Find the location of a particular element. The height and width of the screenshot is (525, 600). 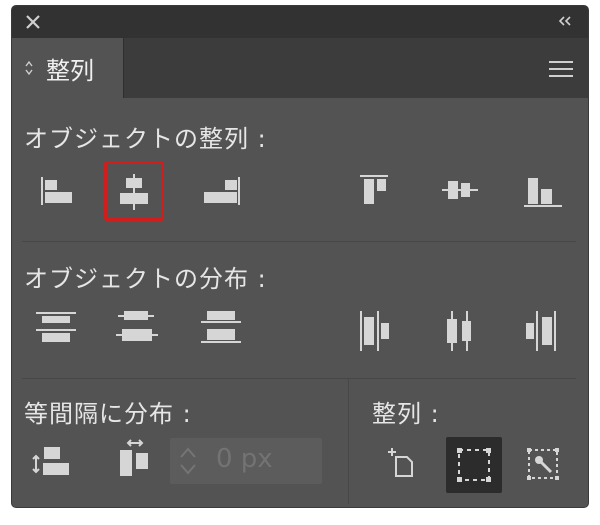

spacing-value-stepper: 0 px is located at coordinates (246, 461).